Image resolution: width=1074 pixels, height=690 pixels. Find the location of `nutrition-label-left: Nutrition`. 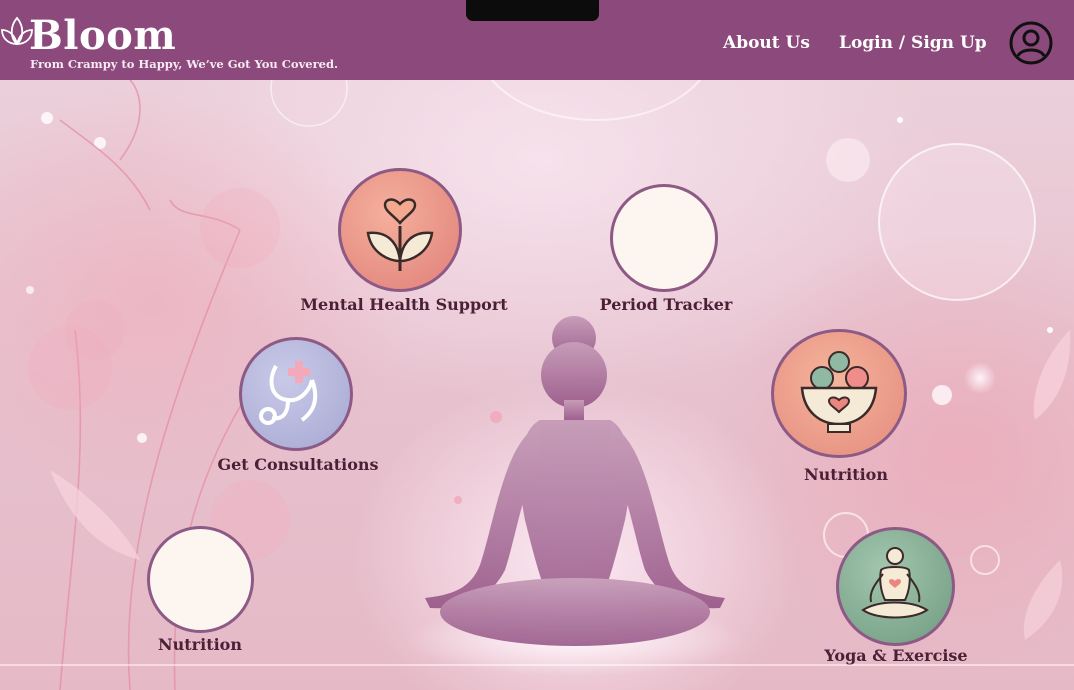

nutrition-label-left: Nutrition is located at coordinates (200, 644).